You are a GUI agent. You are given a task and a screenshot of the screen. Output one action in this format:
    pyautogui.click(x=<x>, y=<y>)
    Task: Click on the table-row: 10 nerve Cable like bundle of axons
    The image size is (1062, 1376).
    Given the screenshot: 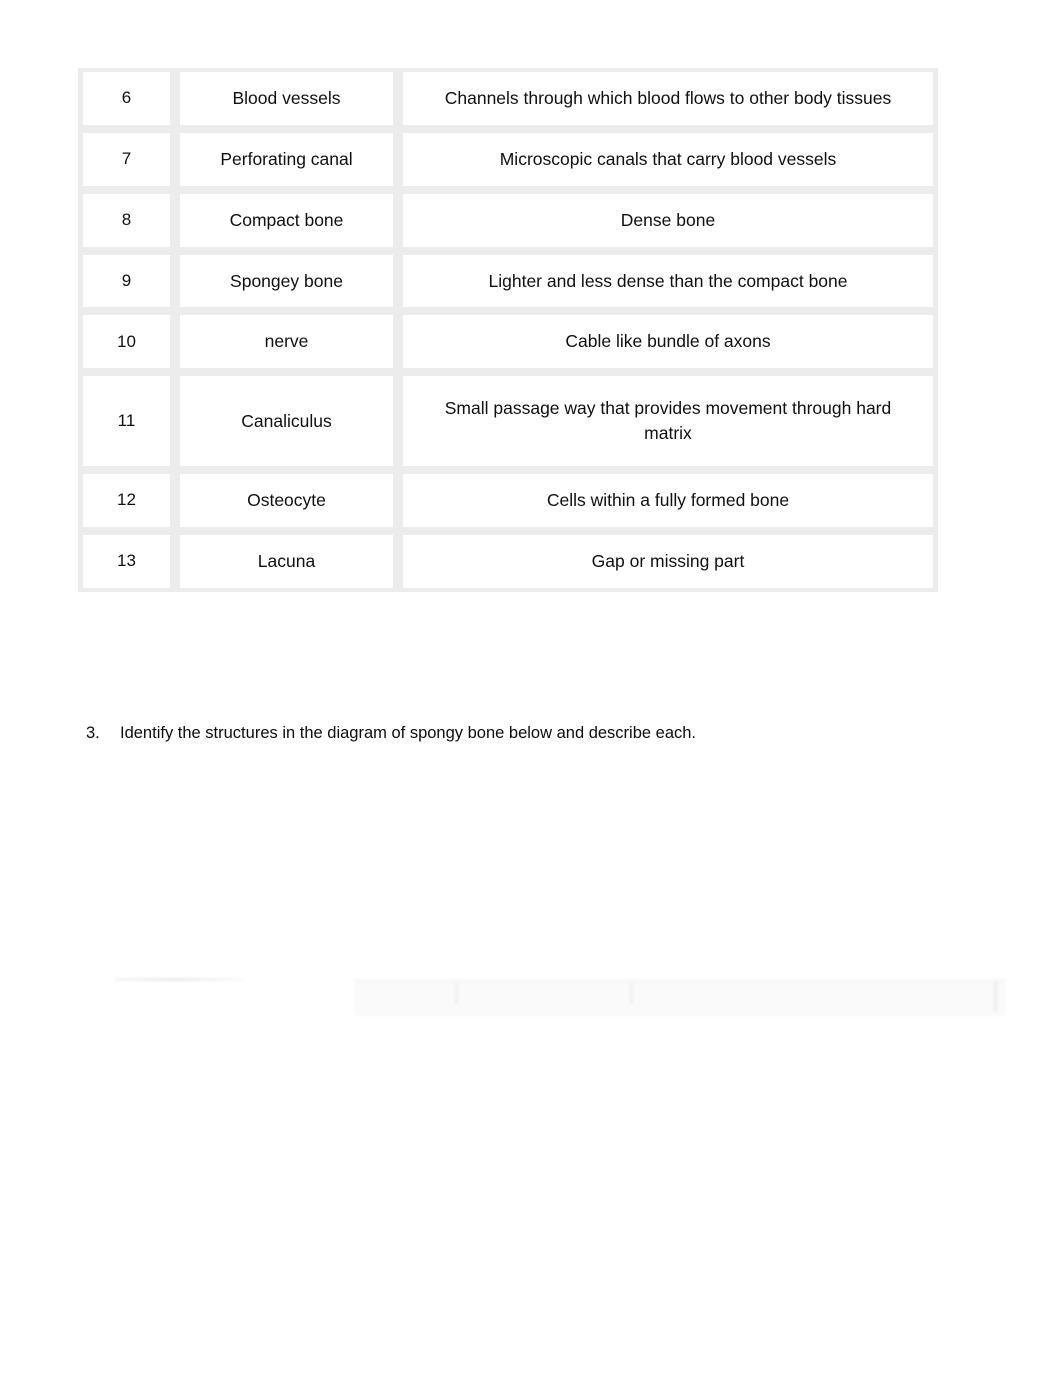 What is the action you would take?
    pyautogui.click(x=508, y=342)
    